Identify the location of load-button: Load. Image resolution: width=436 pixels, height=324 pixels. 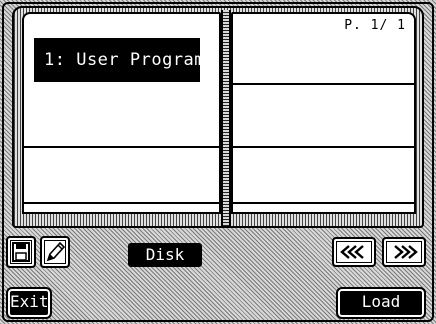
(381, 303).